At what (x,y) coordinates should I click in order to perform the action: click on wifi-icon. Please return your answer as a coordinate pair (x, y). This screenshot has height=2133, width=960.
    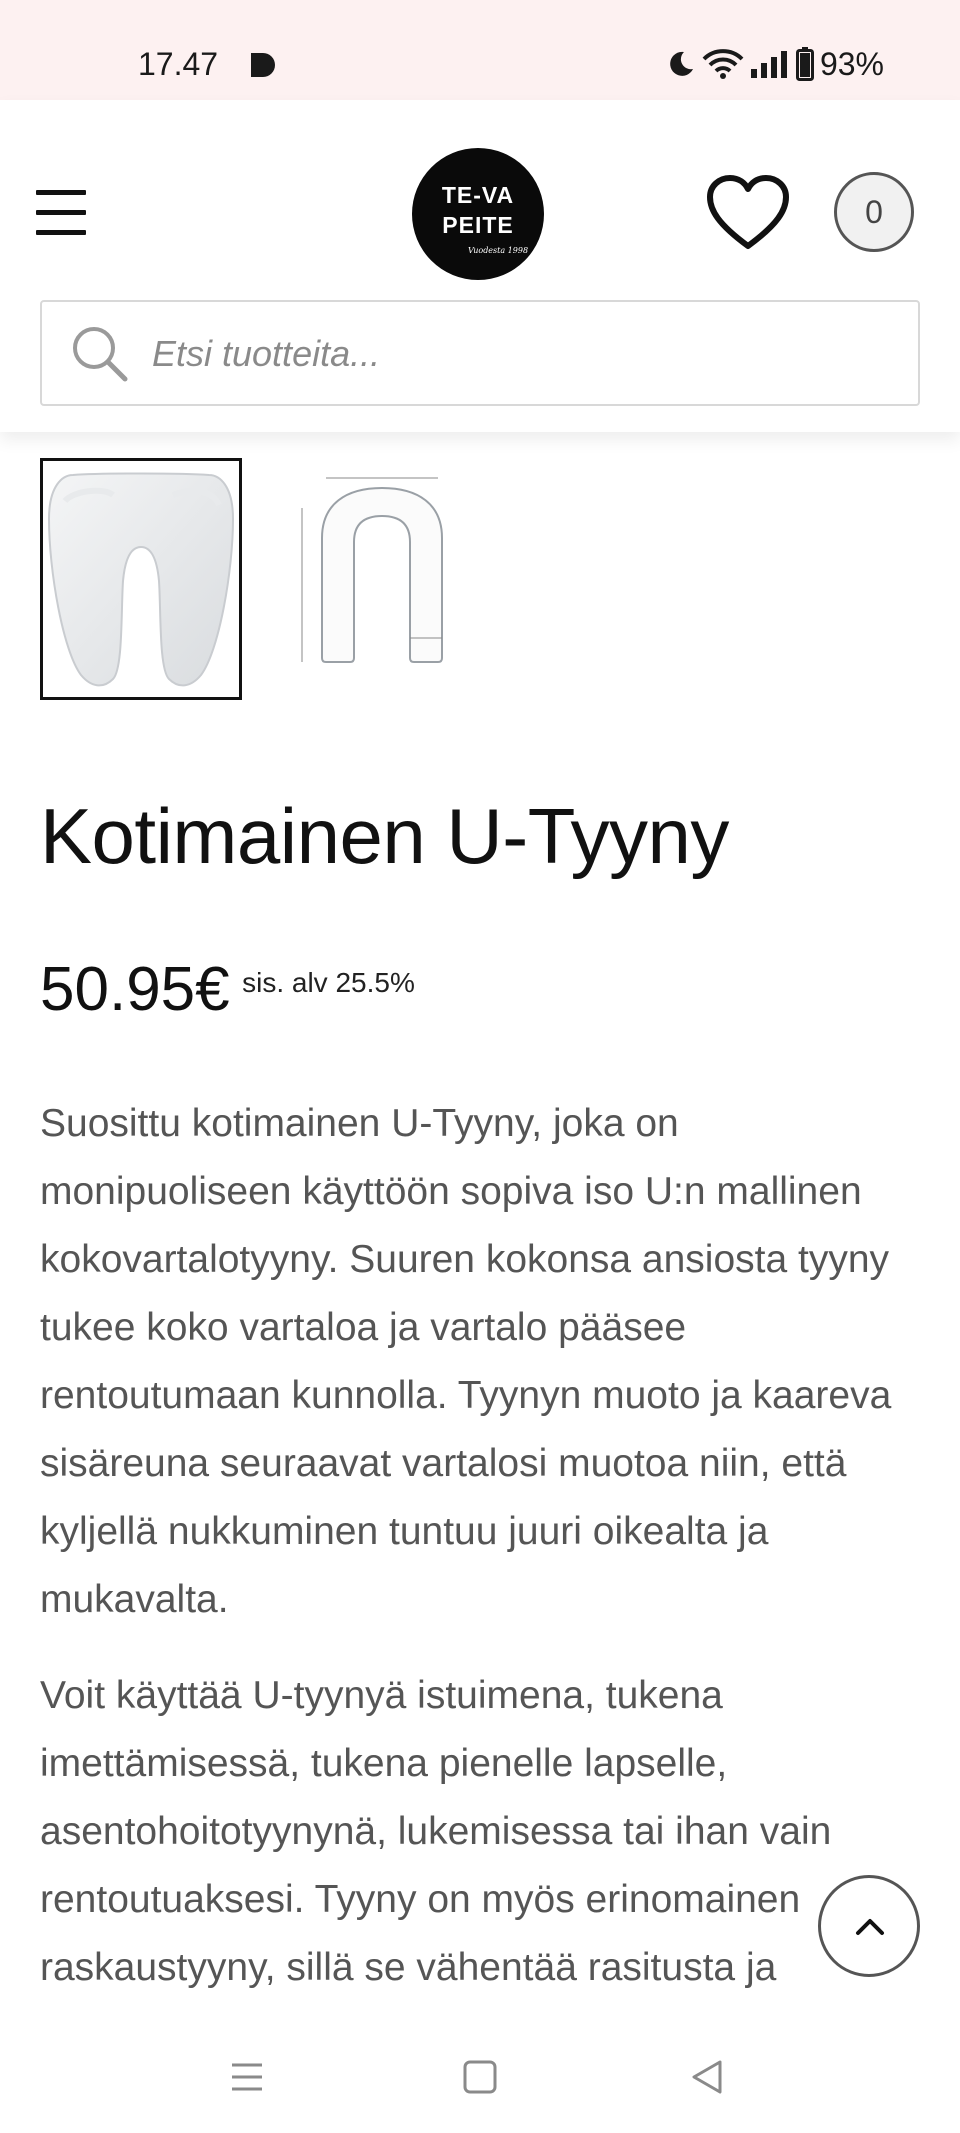
    Looking at the image, I should click on (723, 64).